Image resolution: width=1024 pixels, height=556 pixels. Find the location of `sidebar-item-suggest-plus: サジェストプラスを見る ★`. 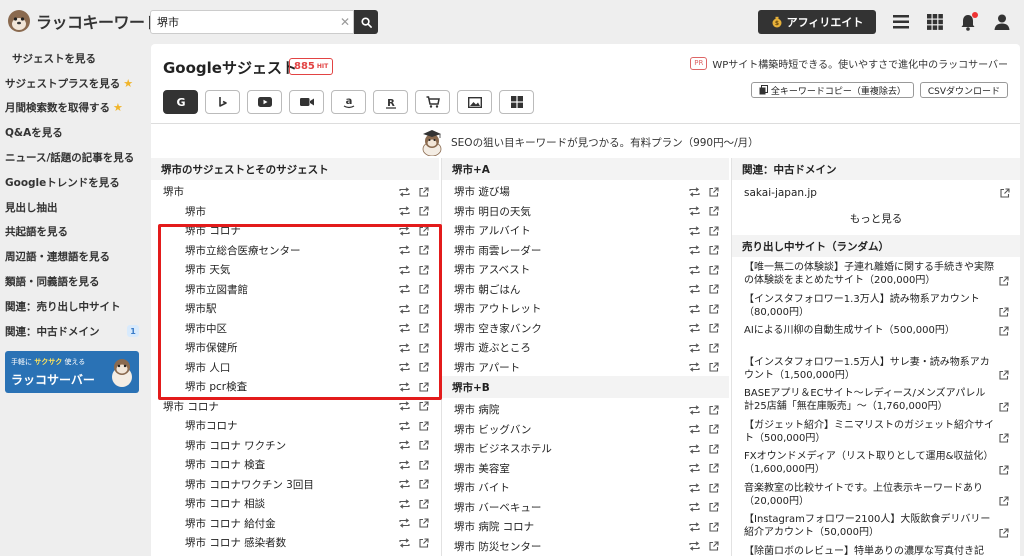

sidebar-item-suggest-plus: サジェストプラスを見る ★ is located at coordinates (73, 83).